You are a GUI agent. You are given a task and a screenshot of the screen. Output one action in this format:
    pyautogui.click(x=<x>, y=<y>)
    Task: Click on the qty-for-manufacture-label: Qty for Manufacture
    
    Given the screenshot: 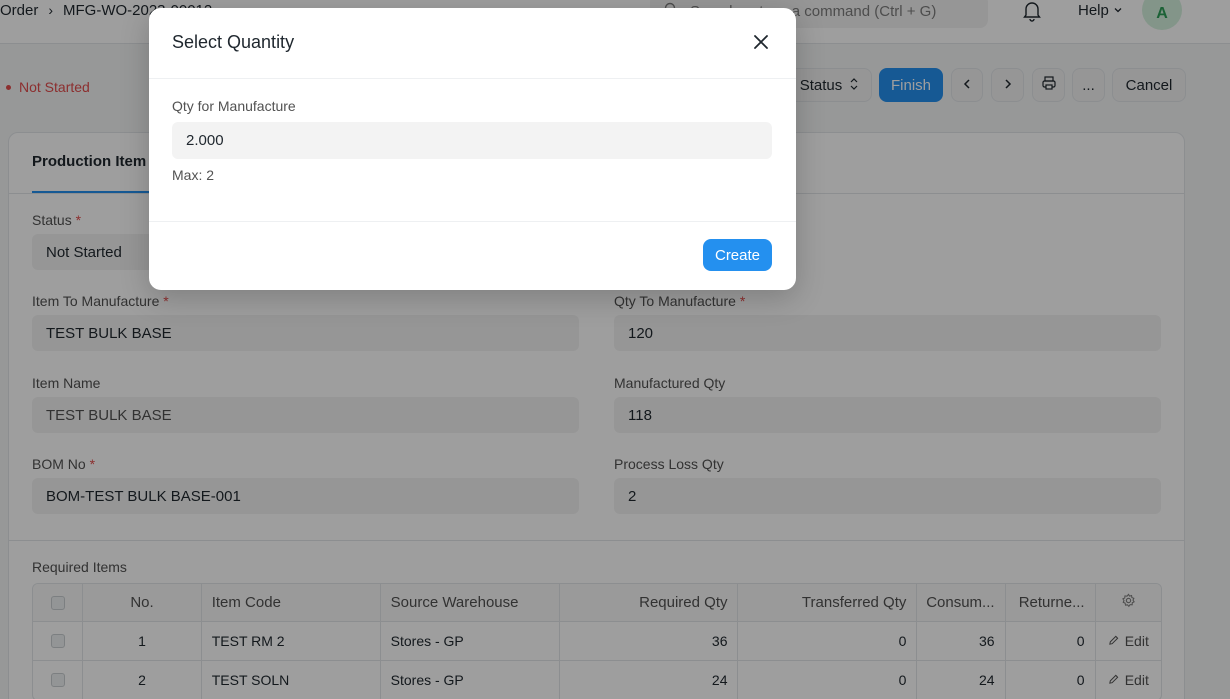 What is the action you would take?
    pyautogui.click(x=234, y=106)
    